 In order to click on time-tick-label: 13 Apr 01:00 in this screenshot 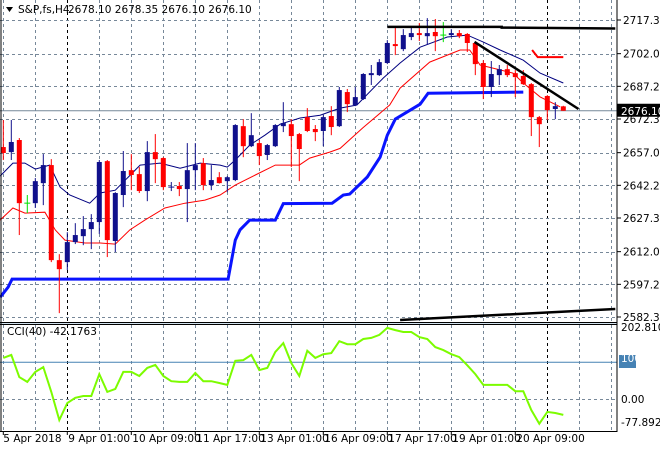, I will do `click(294, 439)`.